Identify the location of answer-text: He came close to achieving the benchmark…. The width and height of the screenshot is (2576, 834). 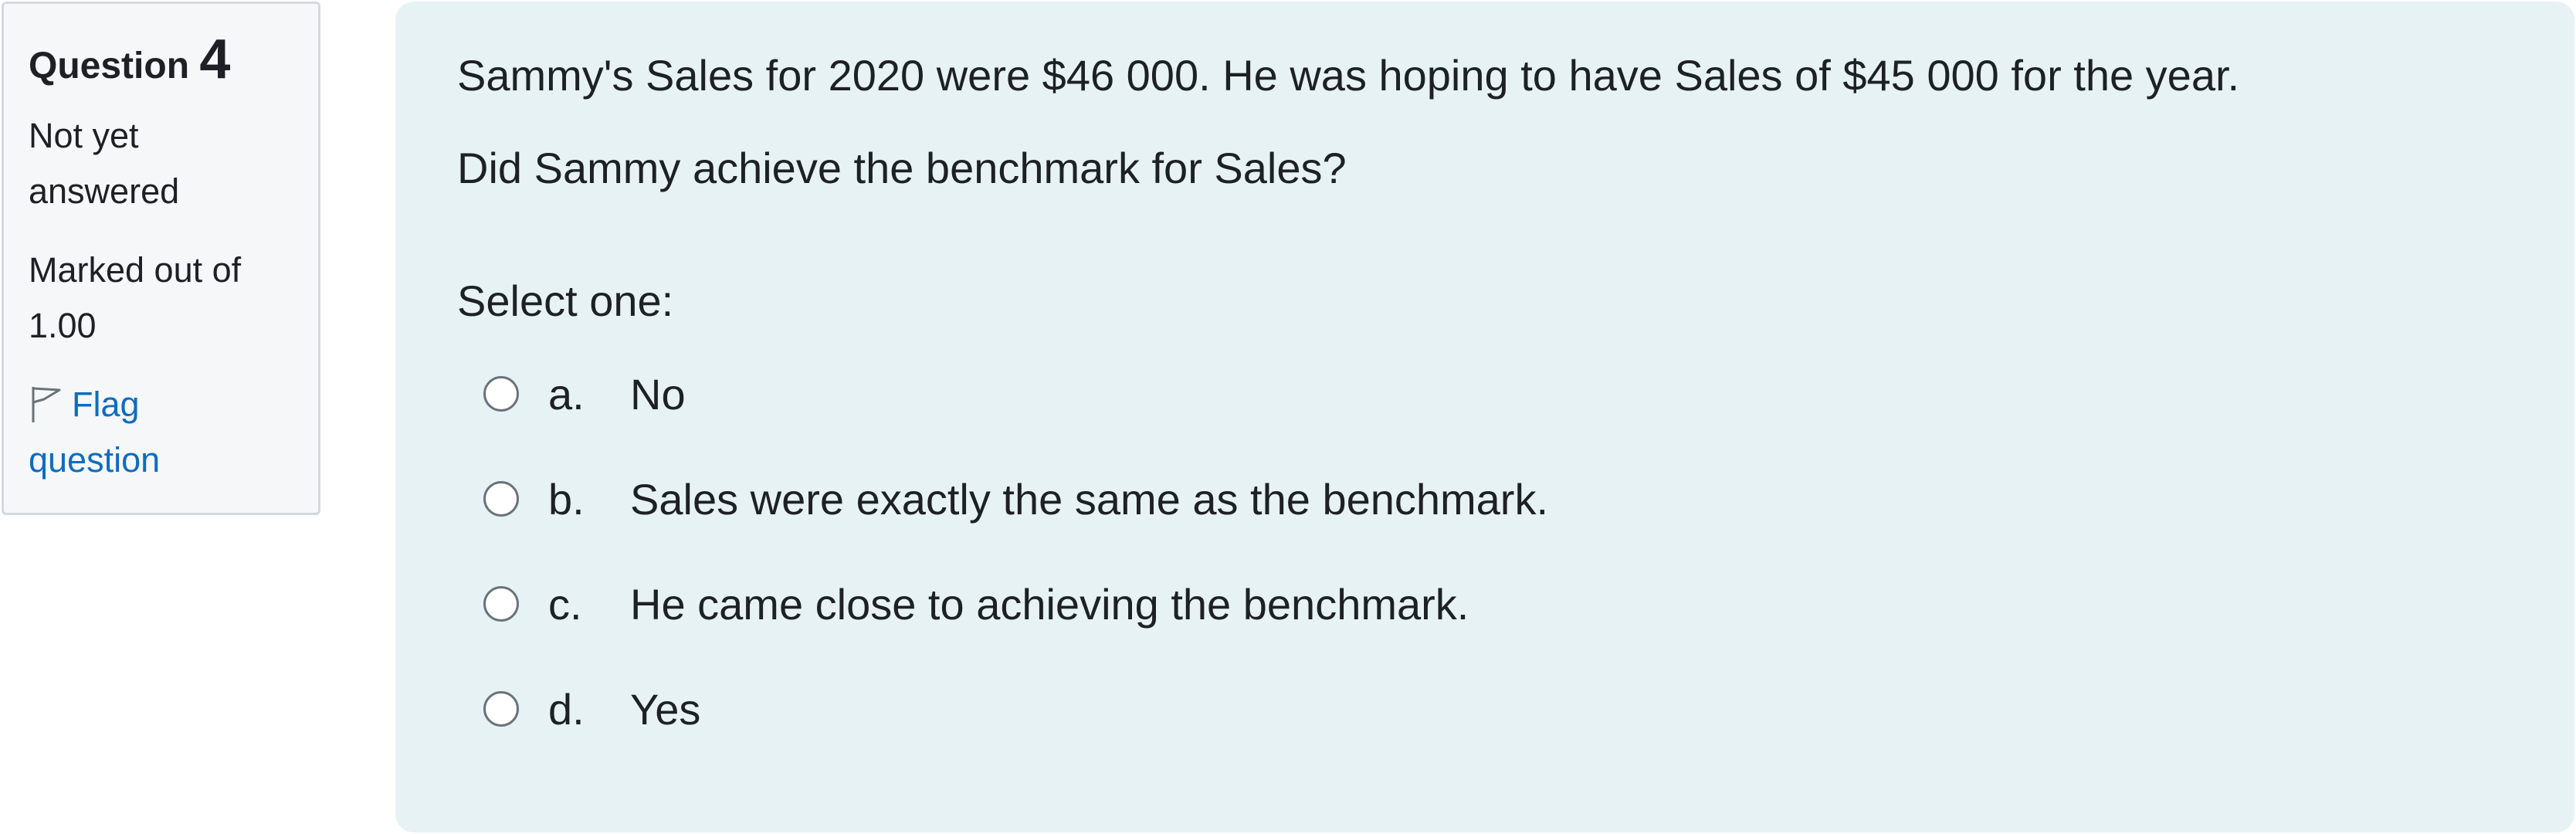
(1049, 604).